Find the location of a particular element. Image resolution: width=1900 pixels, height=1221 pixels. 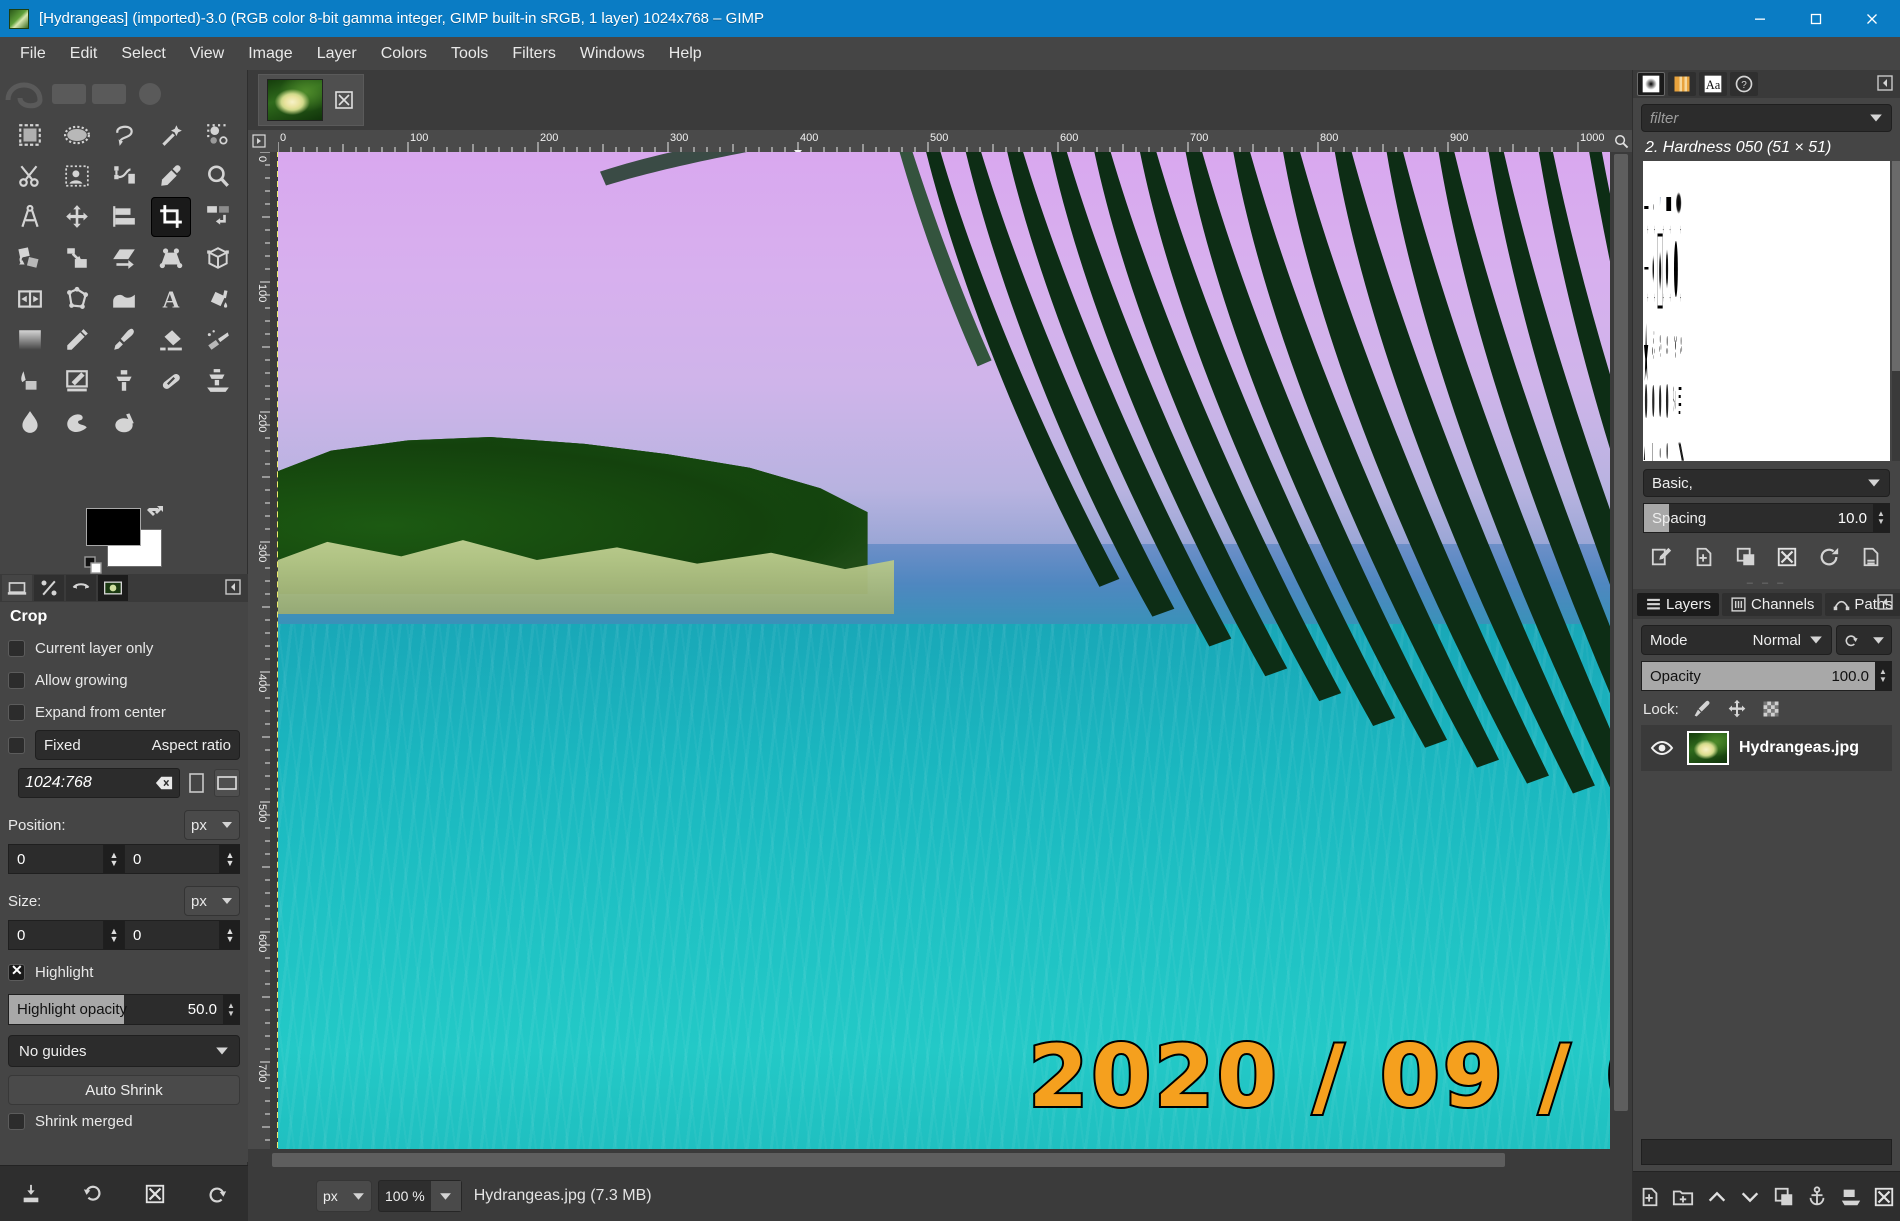

position-unit-combo: px is located at coordinates (212, 825).